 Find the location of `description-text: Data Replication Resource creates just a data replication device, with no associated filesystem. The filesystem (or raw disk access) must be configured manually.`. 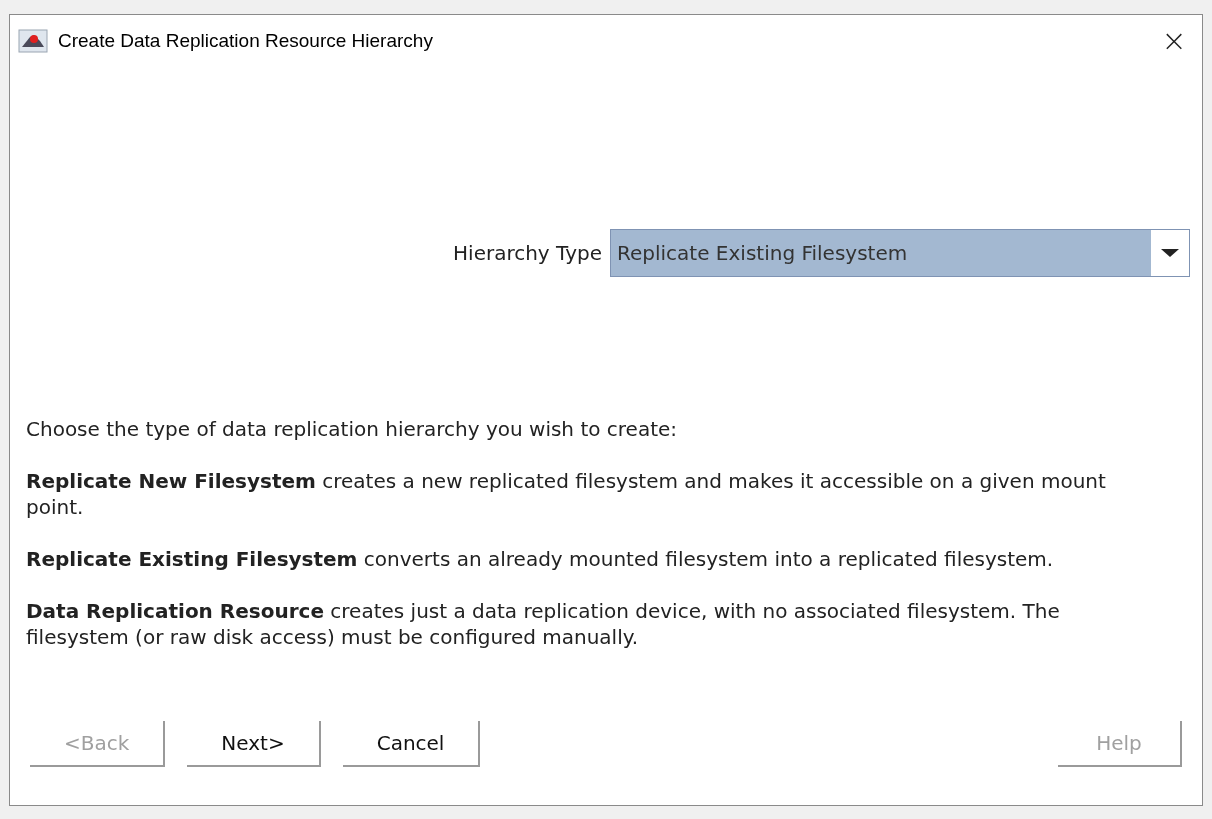

description-text: Data Replication Resource creates just a data replication device, with no associated filesystem. The filesystem (or raw disk access) must be configured manually. is located at coordinates (543, 624).